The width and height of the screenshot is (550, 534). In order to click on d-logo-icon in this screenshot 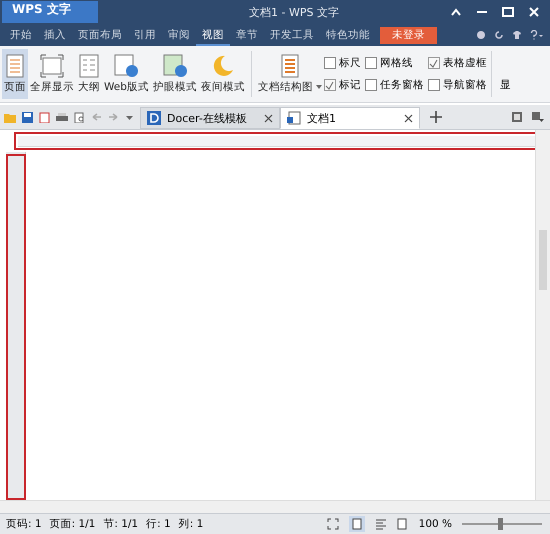, I will do `click(154, 118)`.